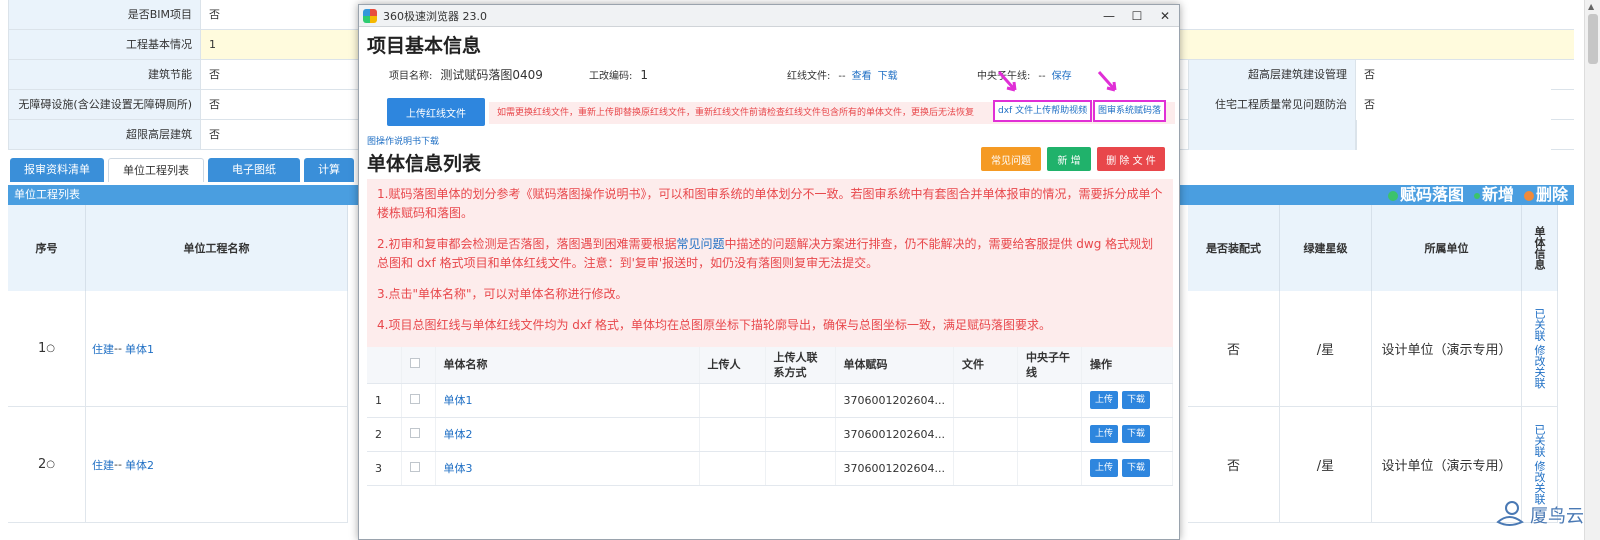  I want to click on tab-calculation: 计算, so click(329, 170).